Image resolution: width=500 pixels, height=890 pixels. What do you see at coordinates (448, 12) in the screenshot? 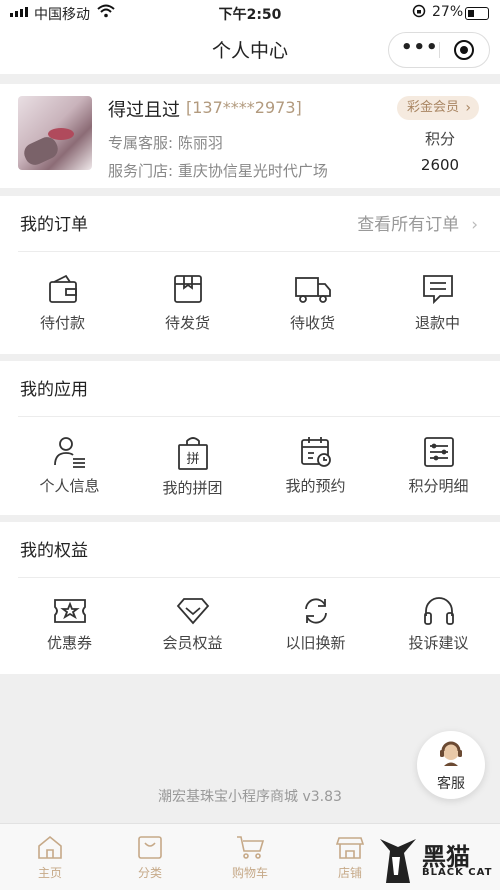
I see `battery-percent: 27%` at bounding box center [448, 12].